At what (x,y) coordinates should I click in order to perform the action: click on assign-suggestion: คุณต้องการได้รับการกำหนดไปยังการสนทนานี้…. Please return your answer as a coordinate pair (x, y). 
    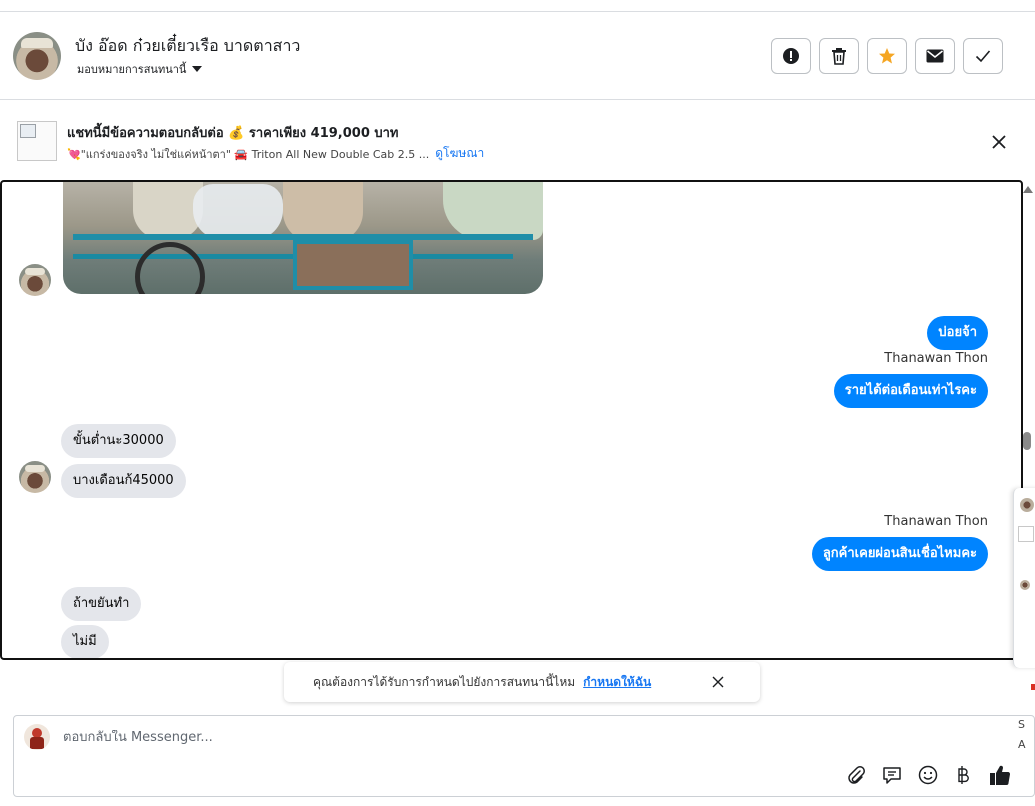
    Looking at the image, I should click on (522, 682).